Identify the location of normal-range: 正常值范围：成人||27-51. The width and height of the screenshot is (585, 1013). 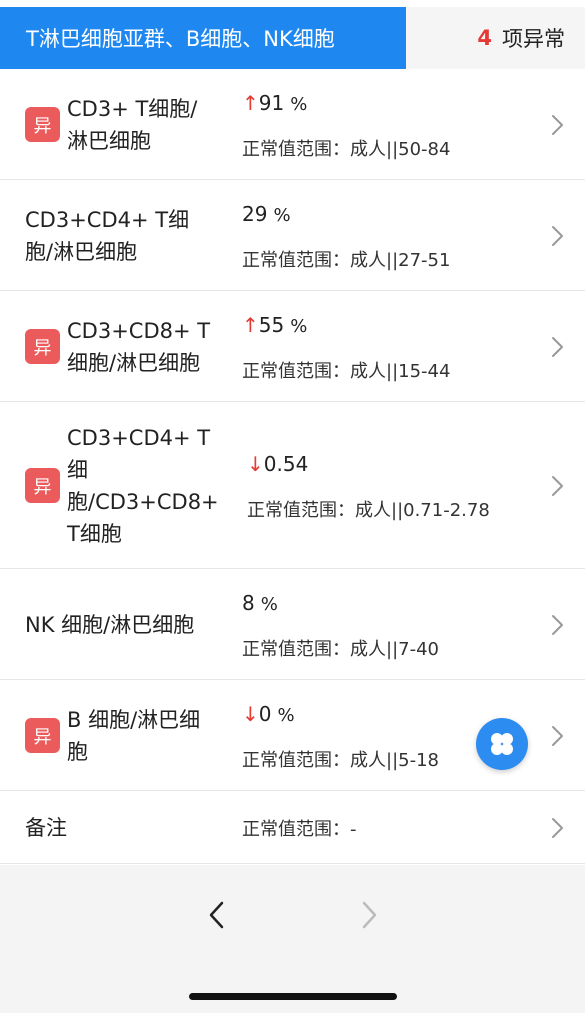
(346, 259).